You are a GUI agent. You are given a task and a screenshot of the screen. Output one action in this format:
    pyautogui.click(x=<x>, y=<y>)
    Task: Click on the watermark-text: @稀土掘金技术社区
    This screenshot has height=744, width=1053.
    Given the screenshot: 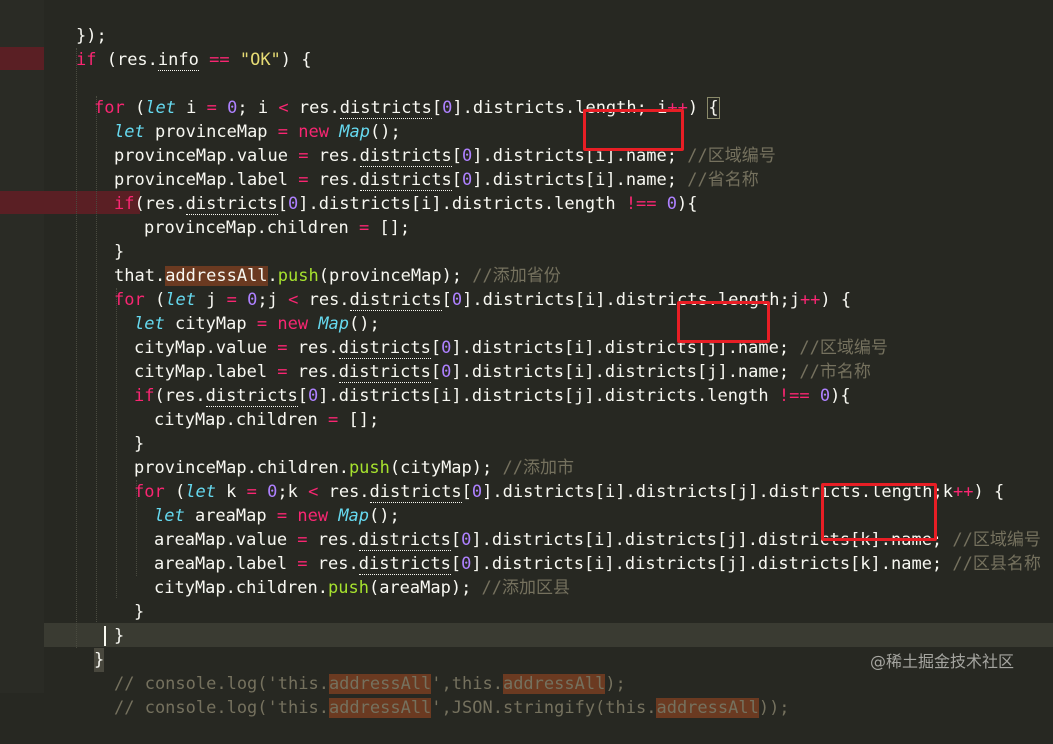 What is the action you would take?
    pyautogui.click(x=942, y=661)
    